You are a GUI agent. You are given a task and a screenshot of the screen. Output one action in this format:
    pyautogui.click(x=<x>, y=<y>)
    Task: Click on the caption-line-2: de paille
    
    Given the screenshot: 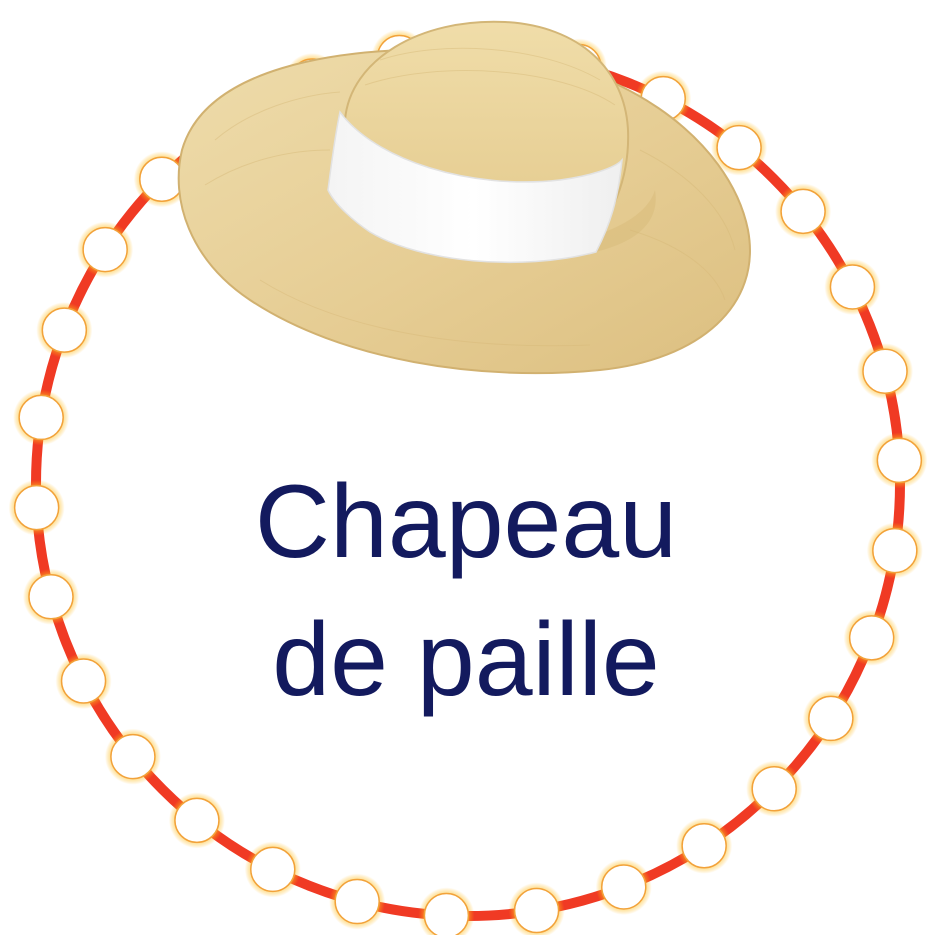 What is the action you would take?
    pyautogui.click(x=466, y=660)
    